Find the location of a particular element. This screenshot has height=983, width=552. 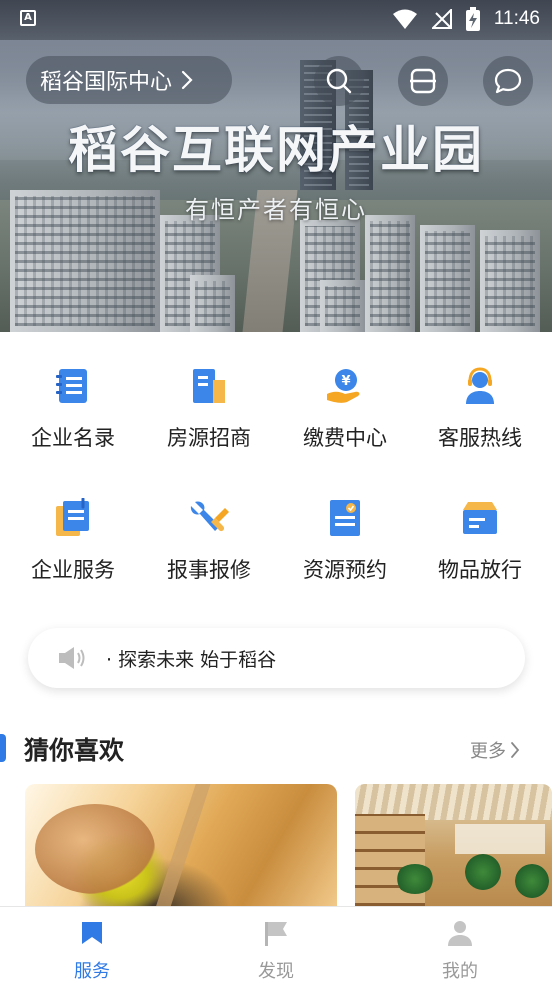

quick-action-repair-report: 报事报修 is located at coordinates (209, 539).